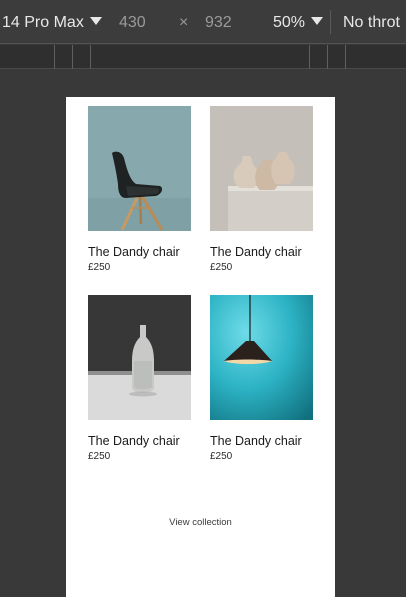 The height and width of the screenshot is (597, 406). Describe the element at coordinates (289, 22) in the screenshot. I see `zoom-value: 50%` at that location.